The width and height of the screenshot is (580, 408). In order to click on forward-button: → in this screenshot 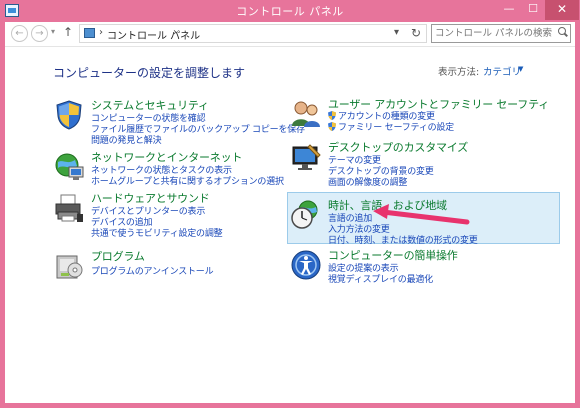, I will do `click(39, 33)`.